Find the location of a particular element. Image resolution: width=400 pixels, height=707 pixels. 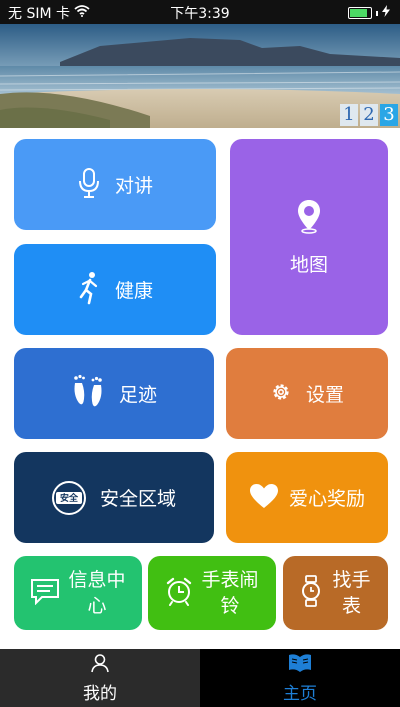

message-icon is located at coordinates (45, 593).